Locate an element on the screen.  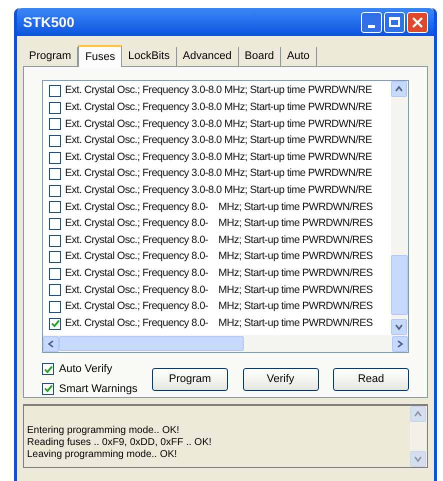
log-line: Leaving programming mode.. OK! is located at coordinates (102, 455).